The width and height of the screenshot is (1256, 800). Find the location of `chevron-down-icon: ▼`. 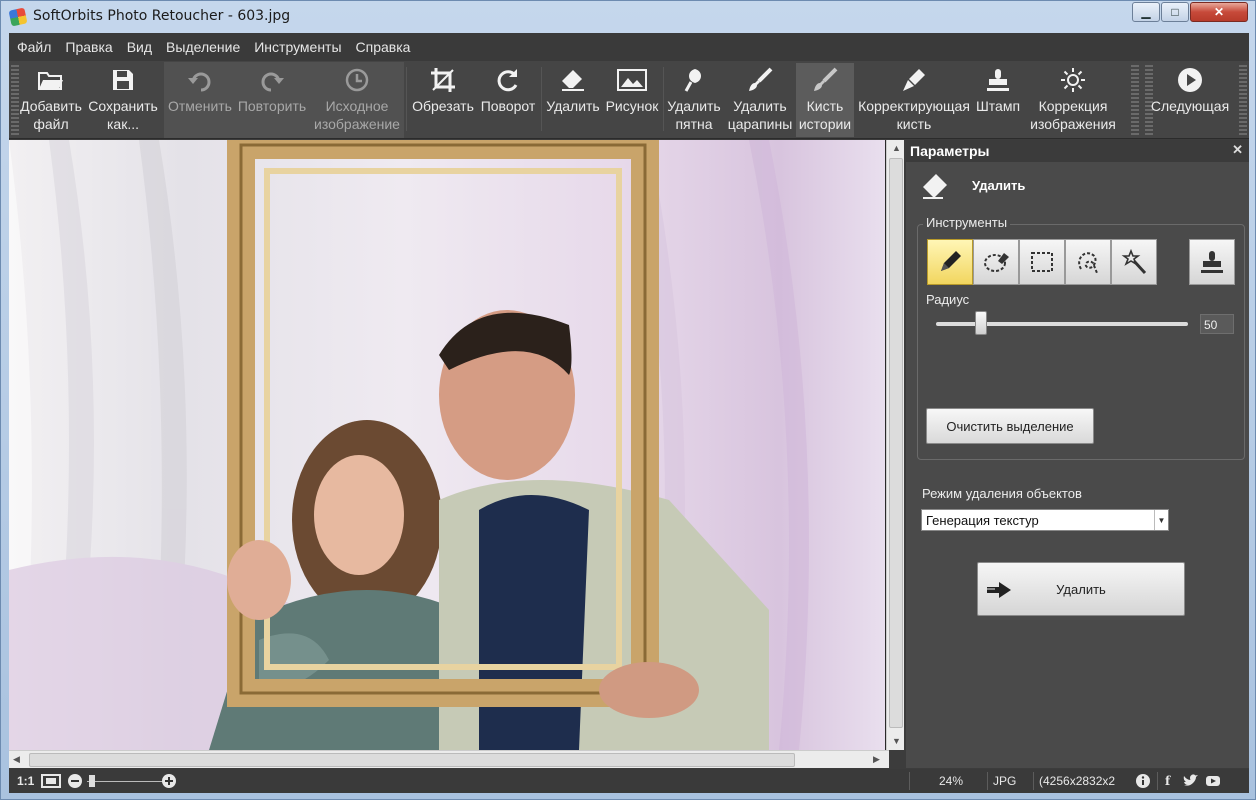

chevron-down-icon: ▼ is located at coordinates (1161, 520).